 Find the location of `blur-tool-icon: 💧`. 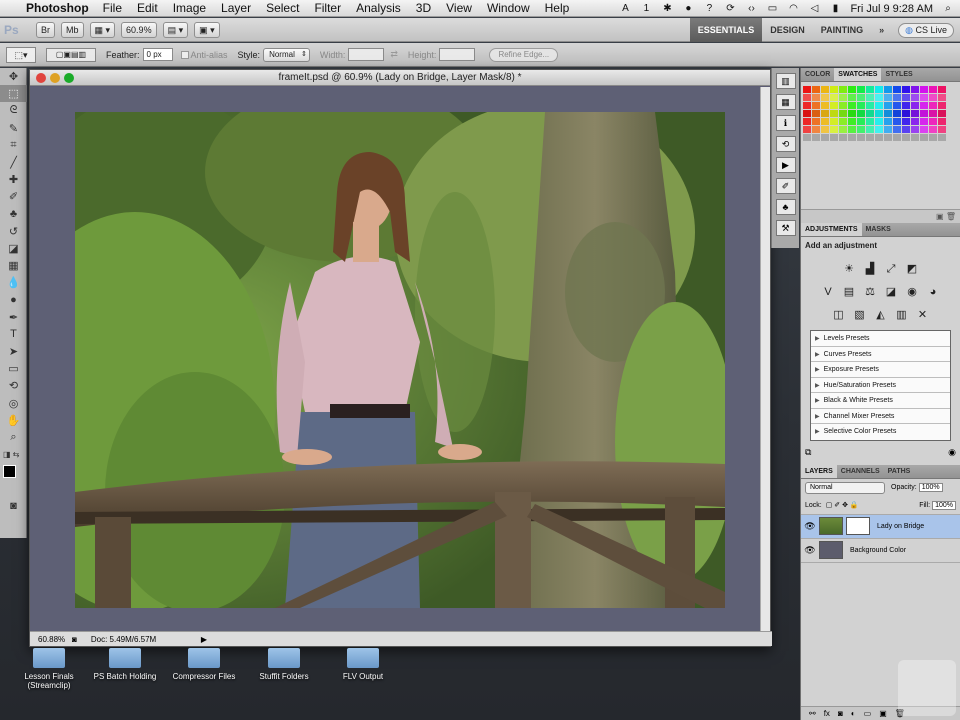

blur-tool-icon: 💧 is located at coordinates (13, 282).